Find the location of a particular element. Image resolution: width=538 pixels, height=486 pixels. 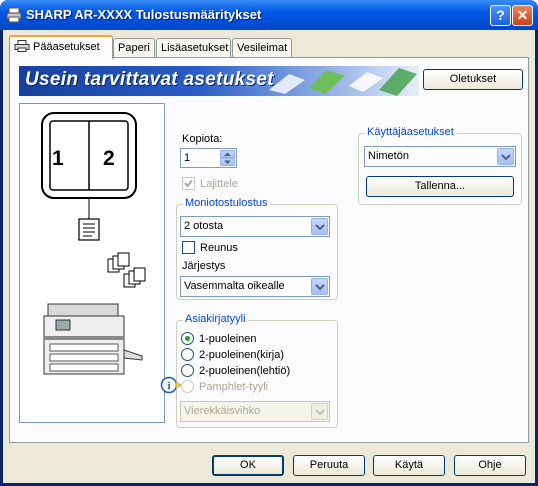

nup-group-title: Moniotostulostus is located at coordinates (226, 203).